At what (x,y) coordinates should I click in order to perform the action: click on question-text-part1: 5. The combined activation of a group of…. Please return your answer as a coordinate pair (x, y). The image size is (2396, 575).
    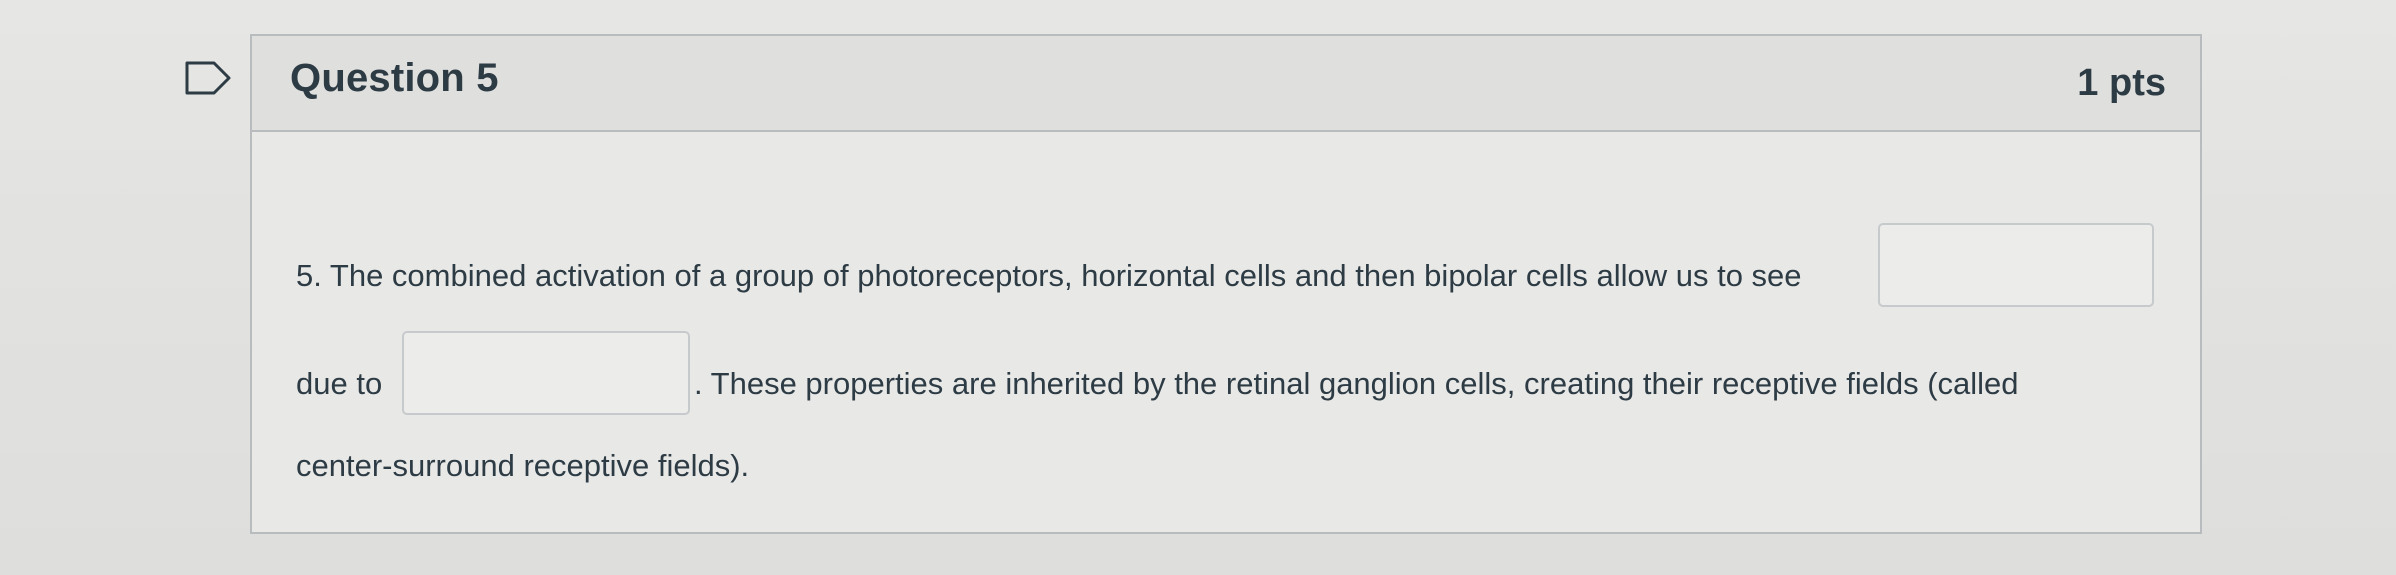
    Looking at the image, I should click on (1049, 275).